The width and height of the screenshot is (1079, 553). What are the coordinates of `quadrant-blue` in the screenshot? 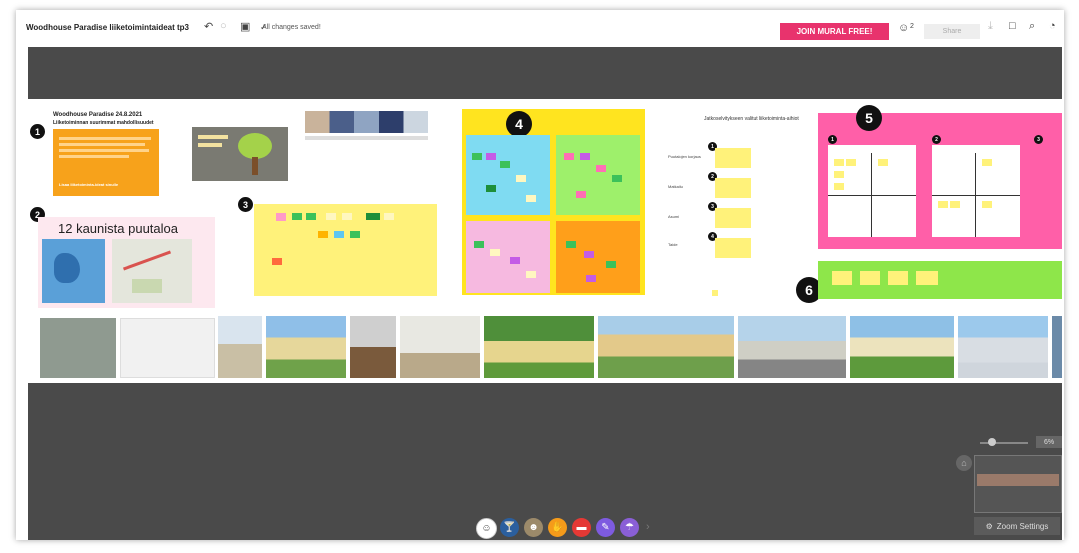 It's located at (508, 175).